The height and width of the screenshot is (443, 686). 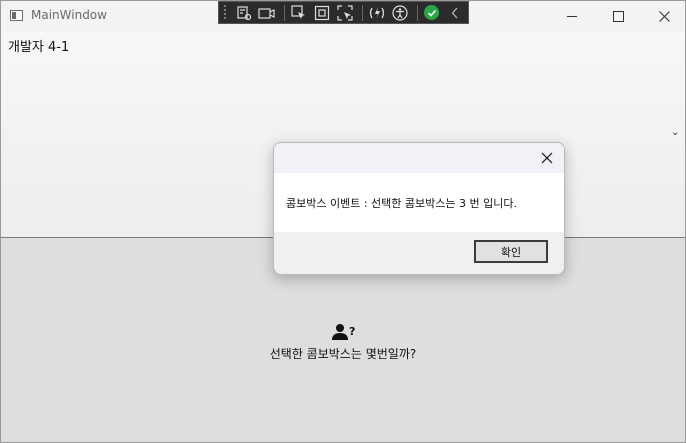 I want to click on close-button, so click(x=663, y=16).